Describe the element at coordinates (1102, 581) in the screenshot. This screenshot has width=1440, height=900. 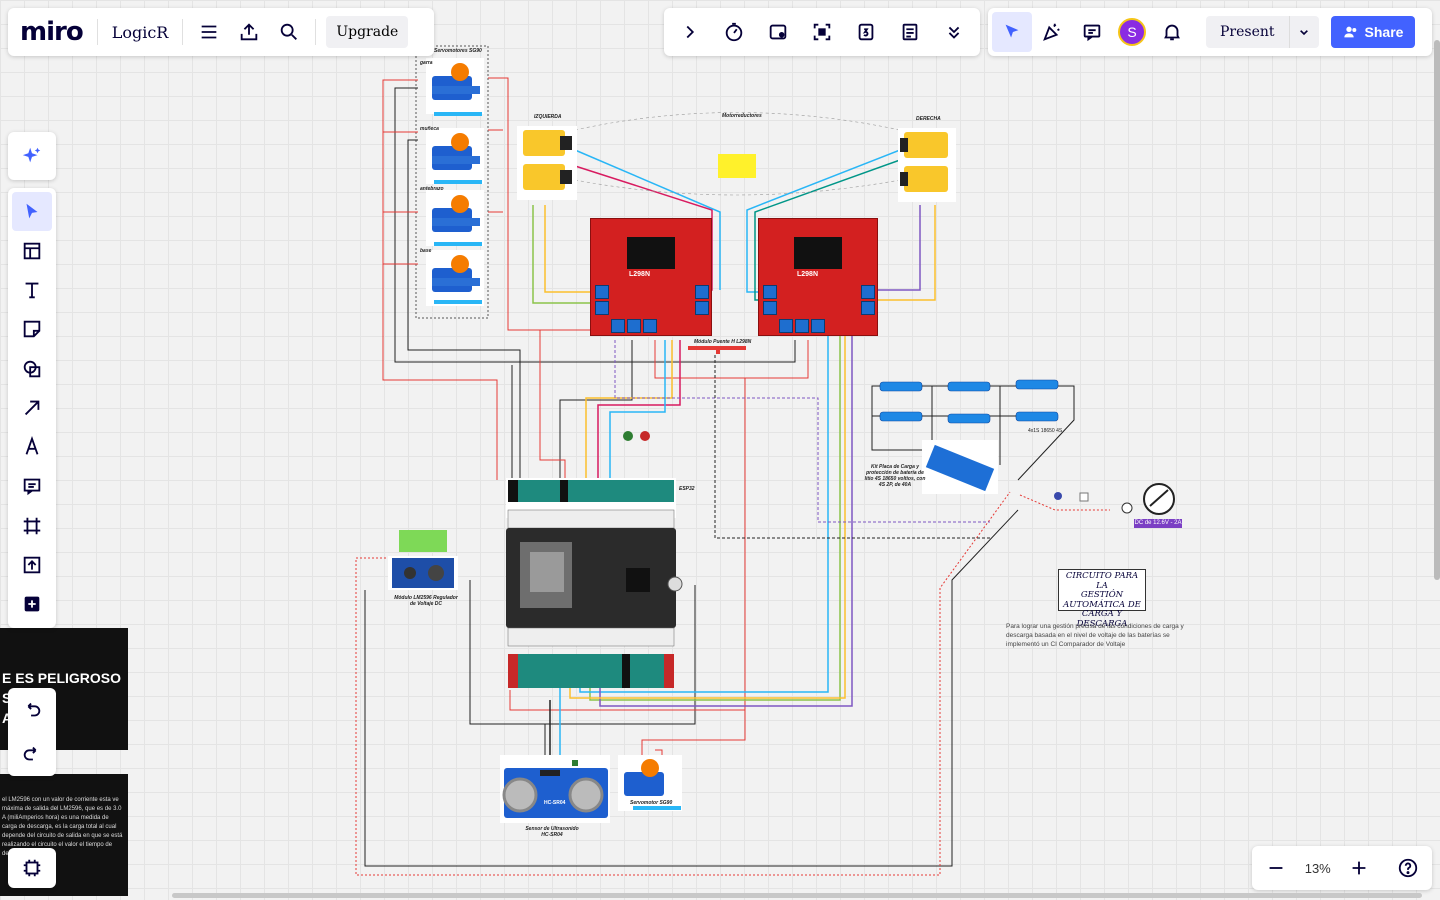
I see `title-line-1: CIRCUITO PARA LA` at that location.